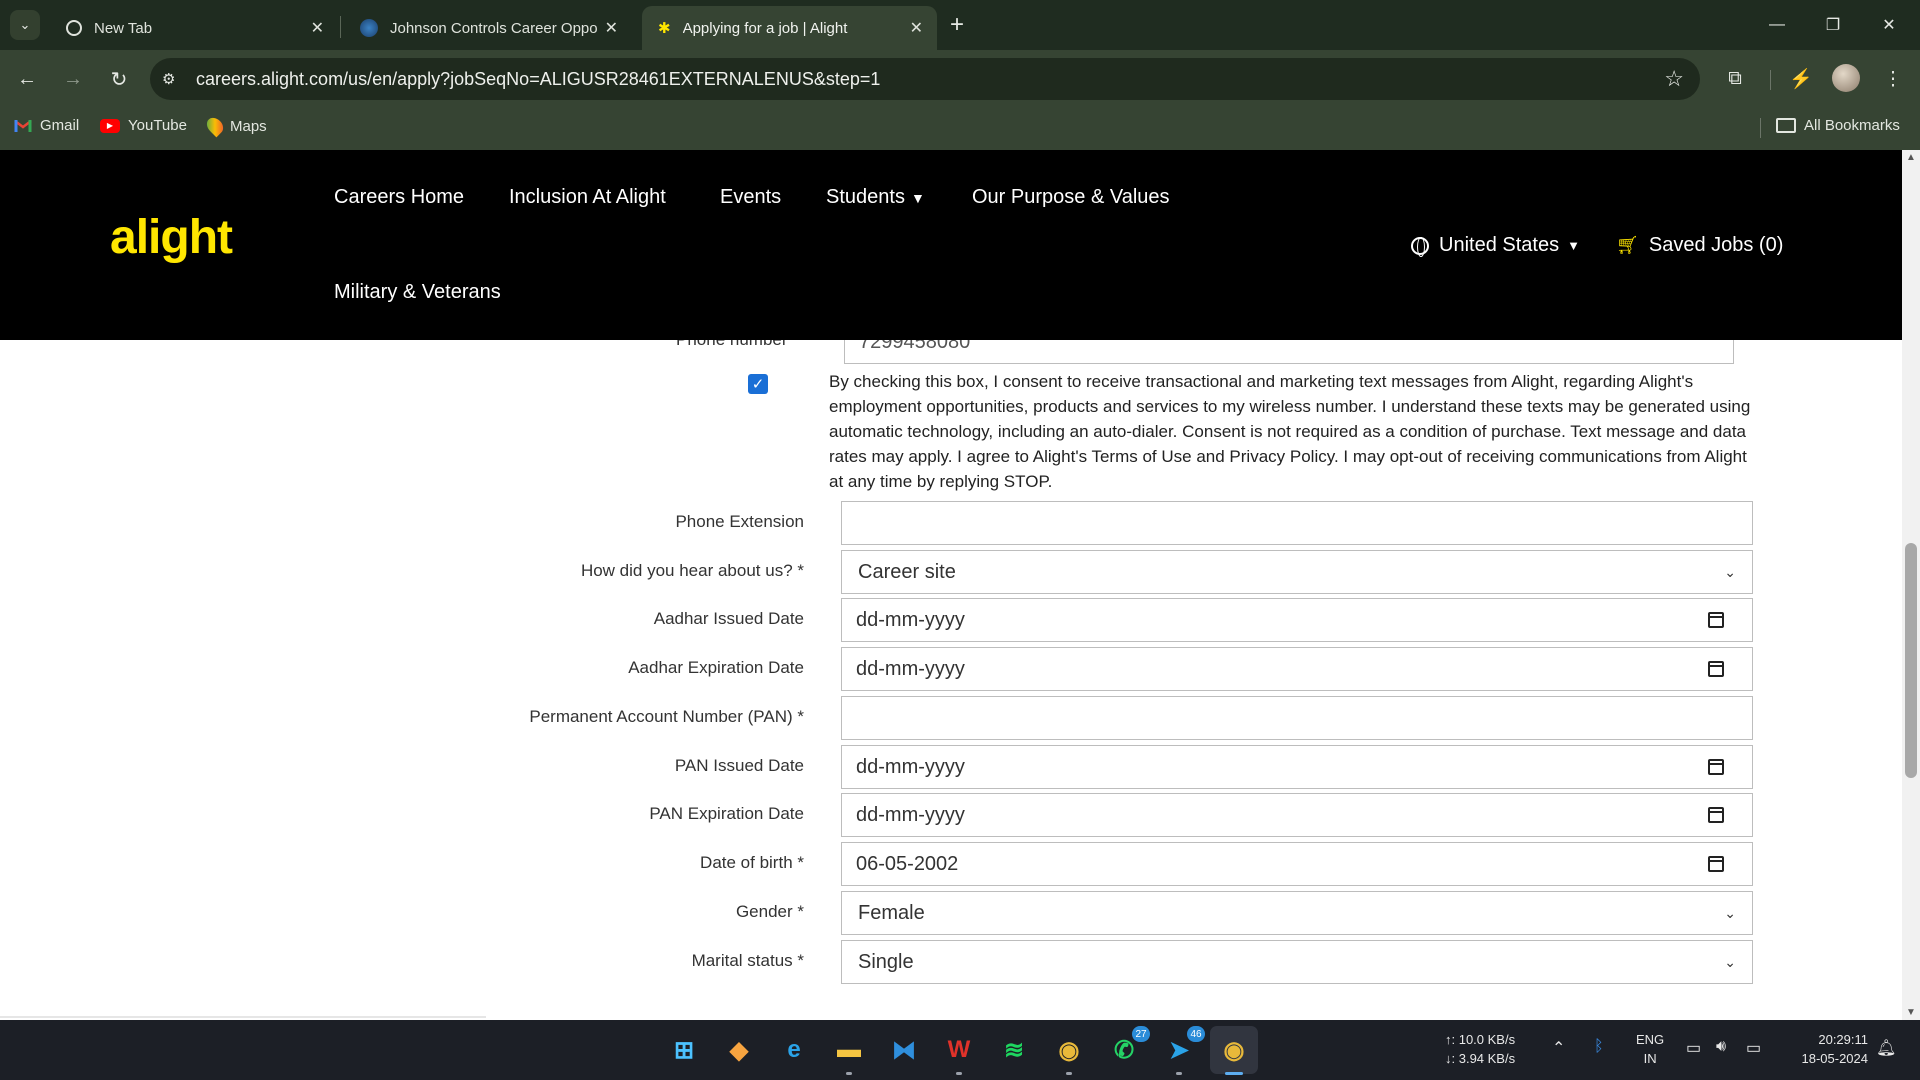 The image size is (1920, 1080). I want to click on bookmark-star-icon: ☆, so click(1674, 79).